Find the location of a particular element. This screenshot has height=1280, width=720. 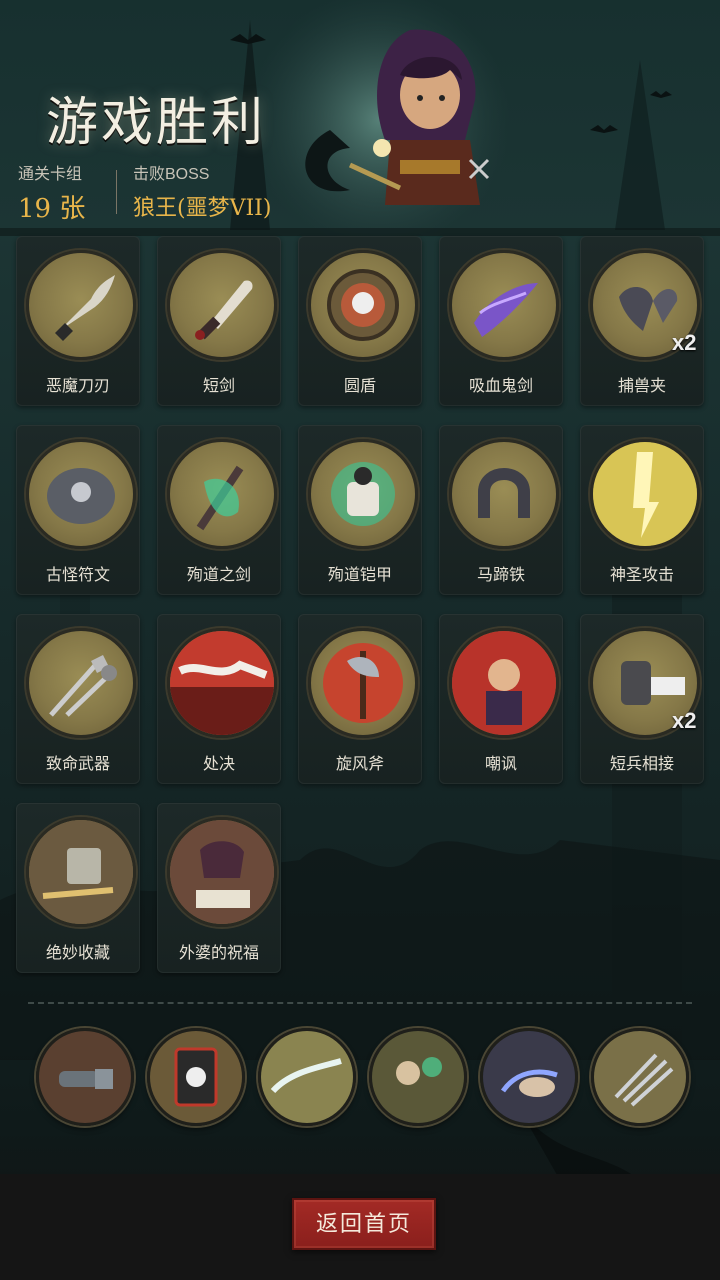

deck-card: 短兵相接 x2 is located at coordinates (642, 699).